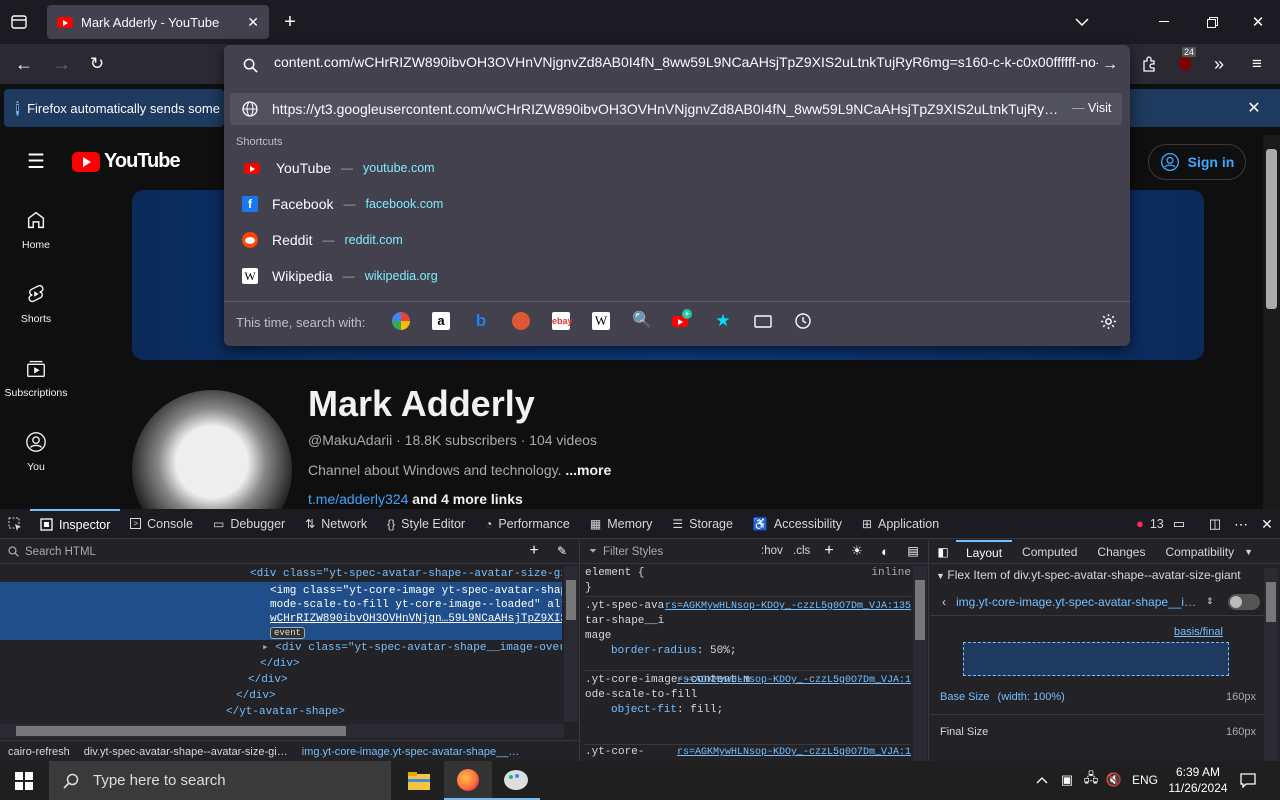 This screenshot has width=1280, height=800. Describe the element at coordinates (290, 552) in the screenshot. I see `search-html-bar: Search HTML + ✎` at that location.